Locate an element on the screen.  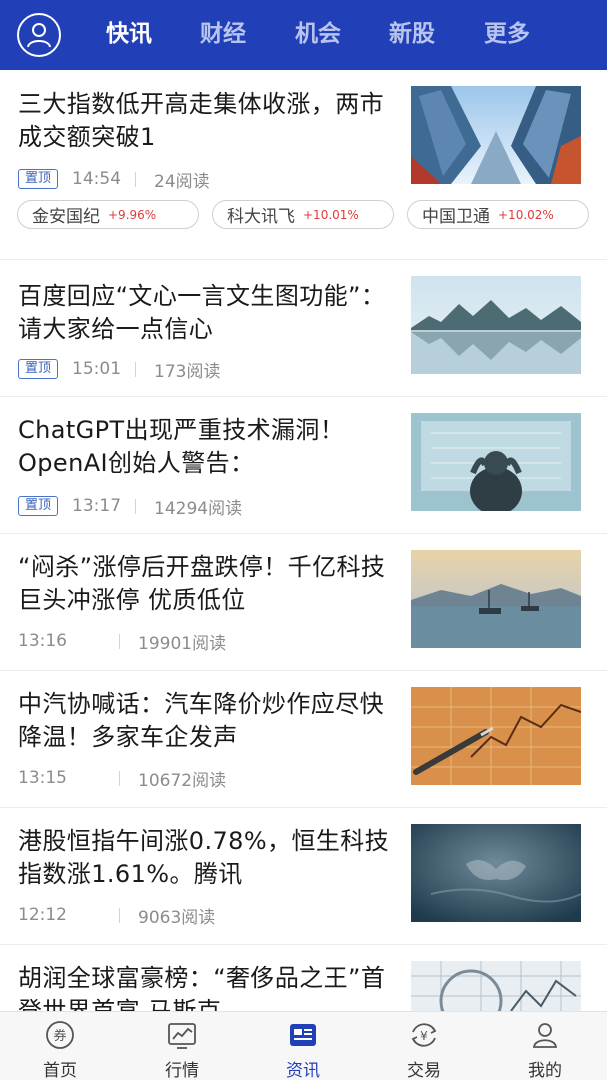
coupon-icon: 券 is located at coordinates (60, 1035).